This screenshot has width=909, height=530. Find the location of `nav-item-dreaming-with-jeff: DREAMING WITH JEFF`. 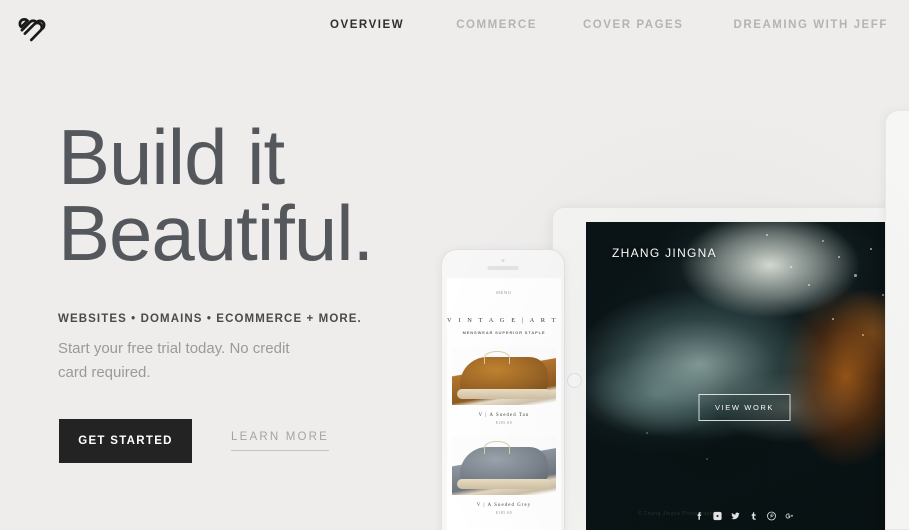

nav-item-dreaming-with-jeff: DREAMING WITH JEFF is located at coordinates (811, 25).